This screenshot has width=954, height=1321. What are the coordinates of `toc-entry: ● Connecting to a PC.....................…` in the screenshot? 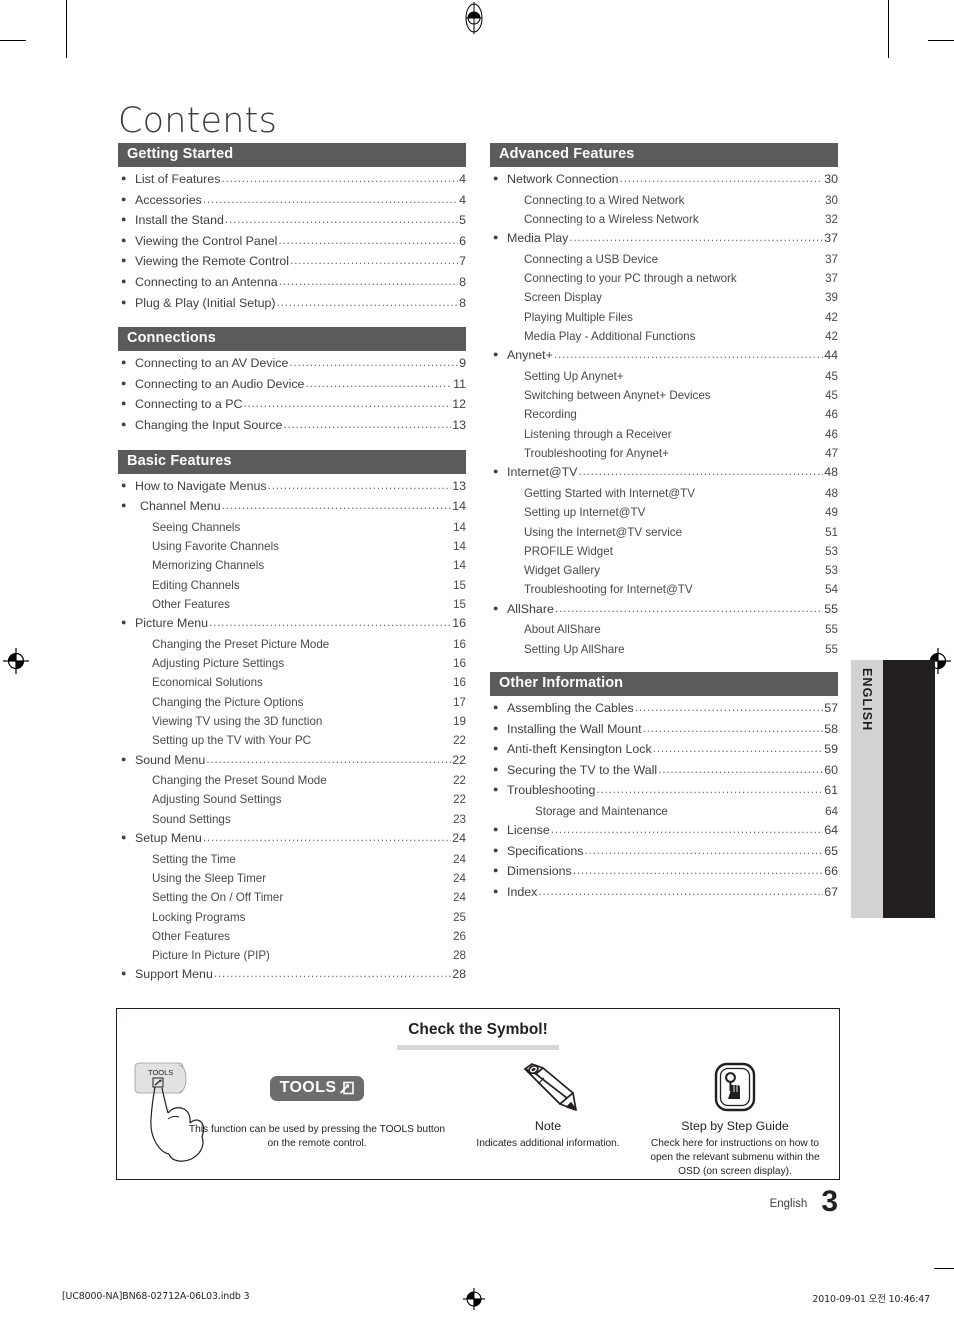 It's located at (292, 405).